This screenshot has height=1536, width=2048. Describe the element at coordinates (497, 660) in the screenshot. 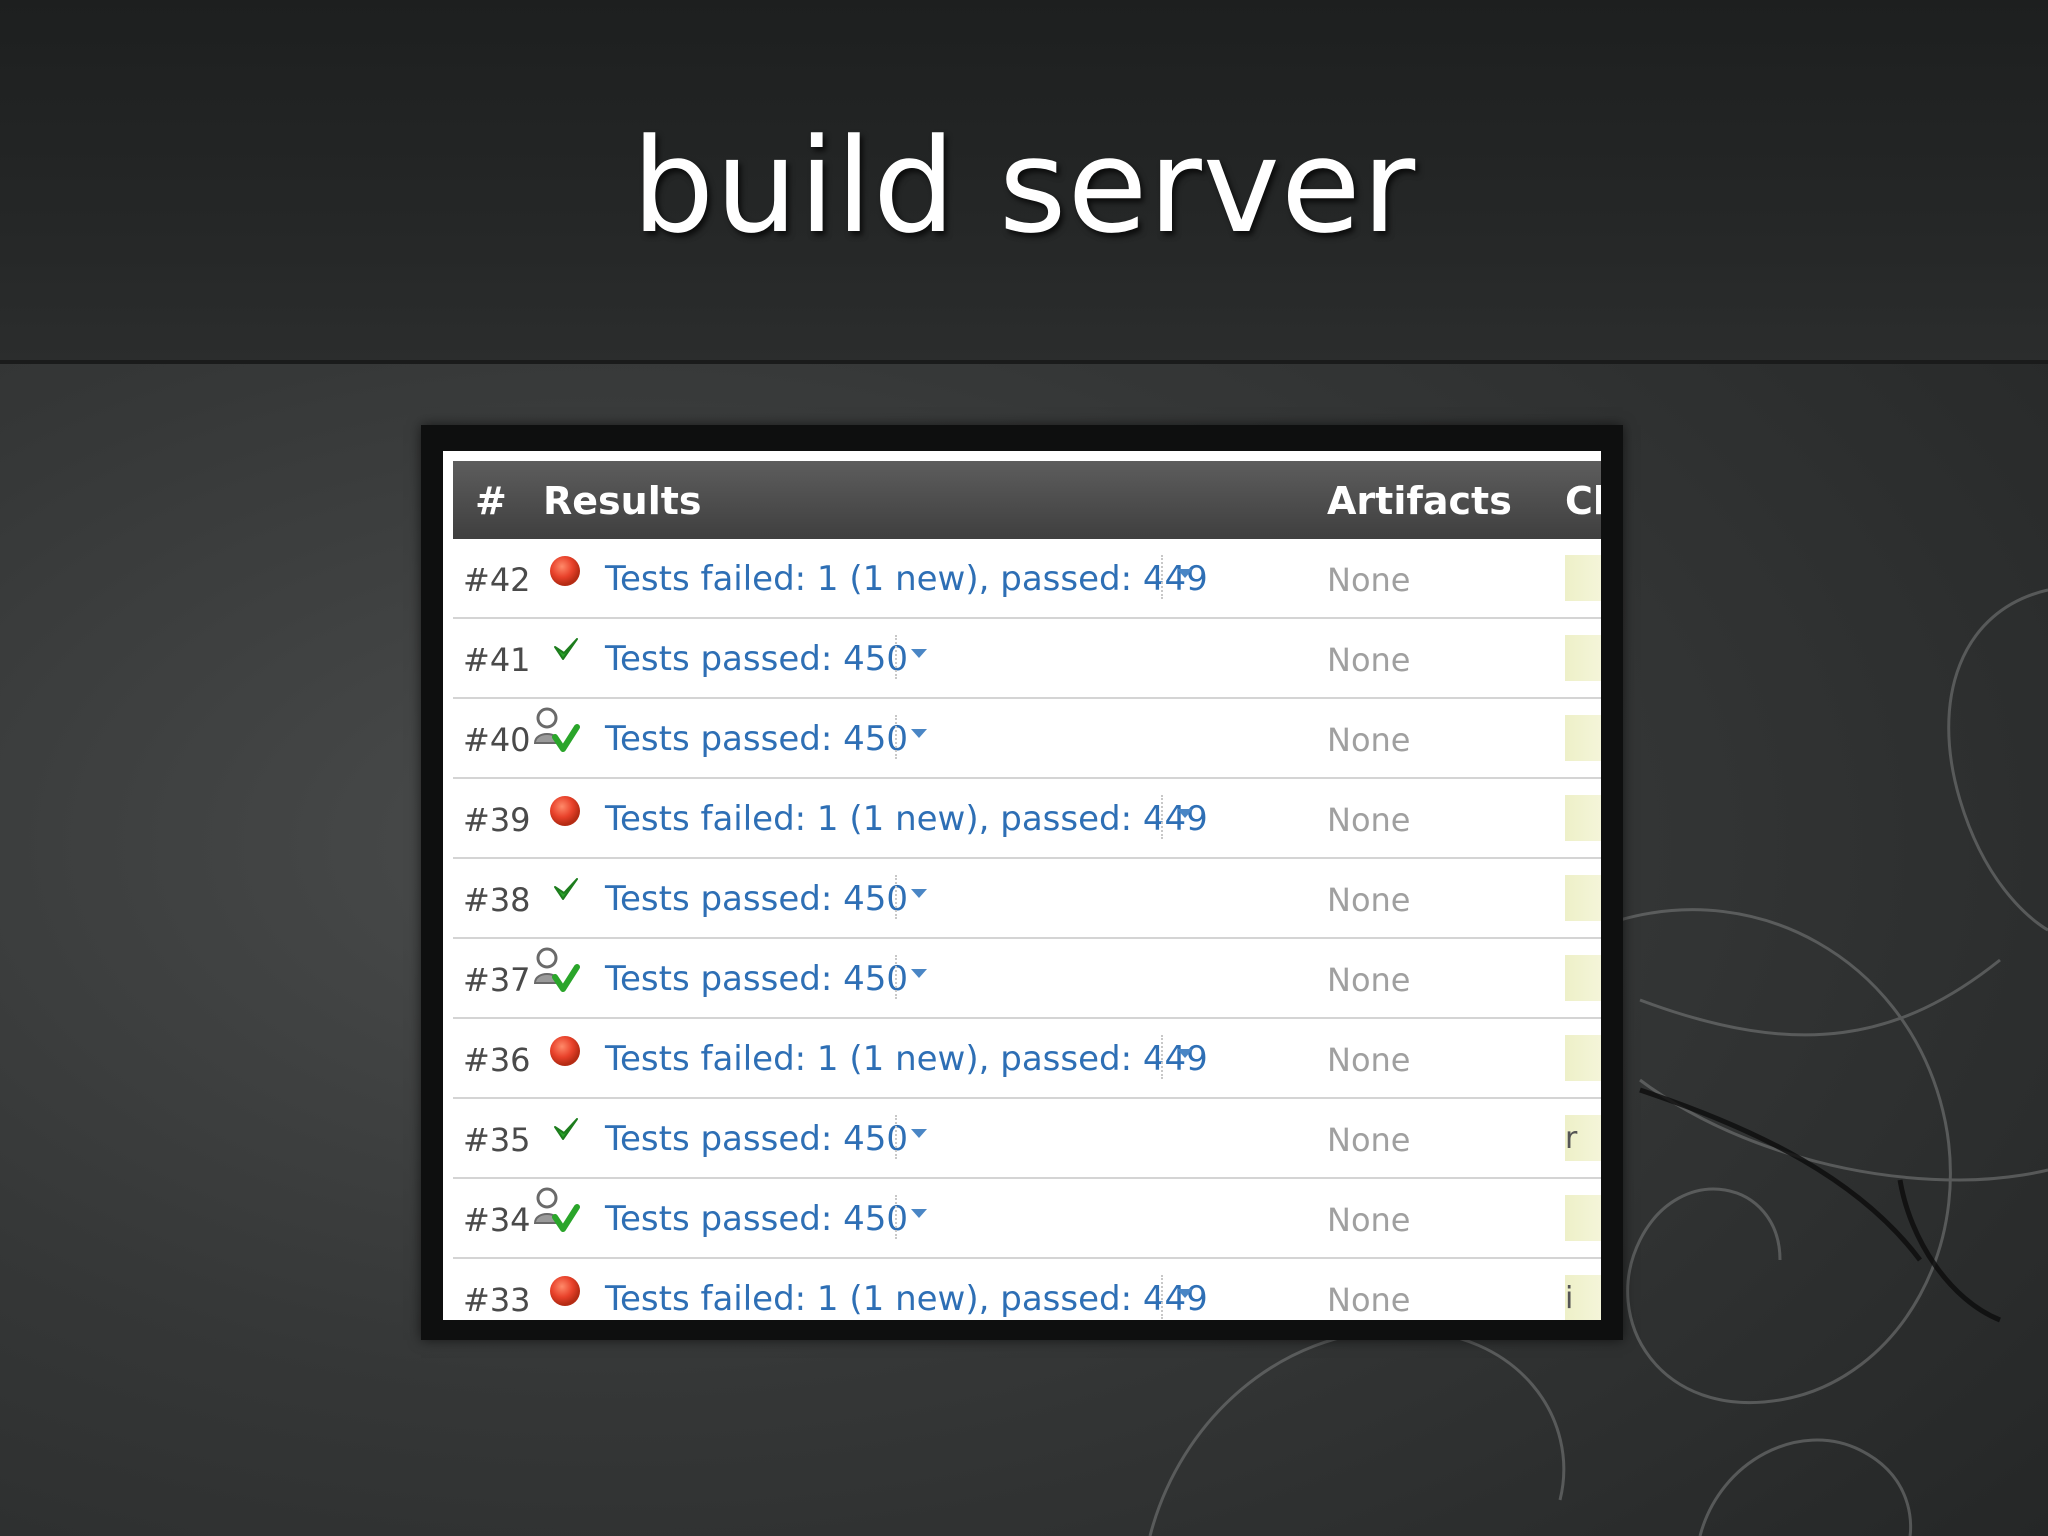

I see `build-number: #41` at that location.